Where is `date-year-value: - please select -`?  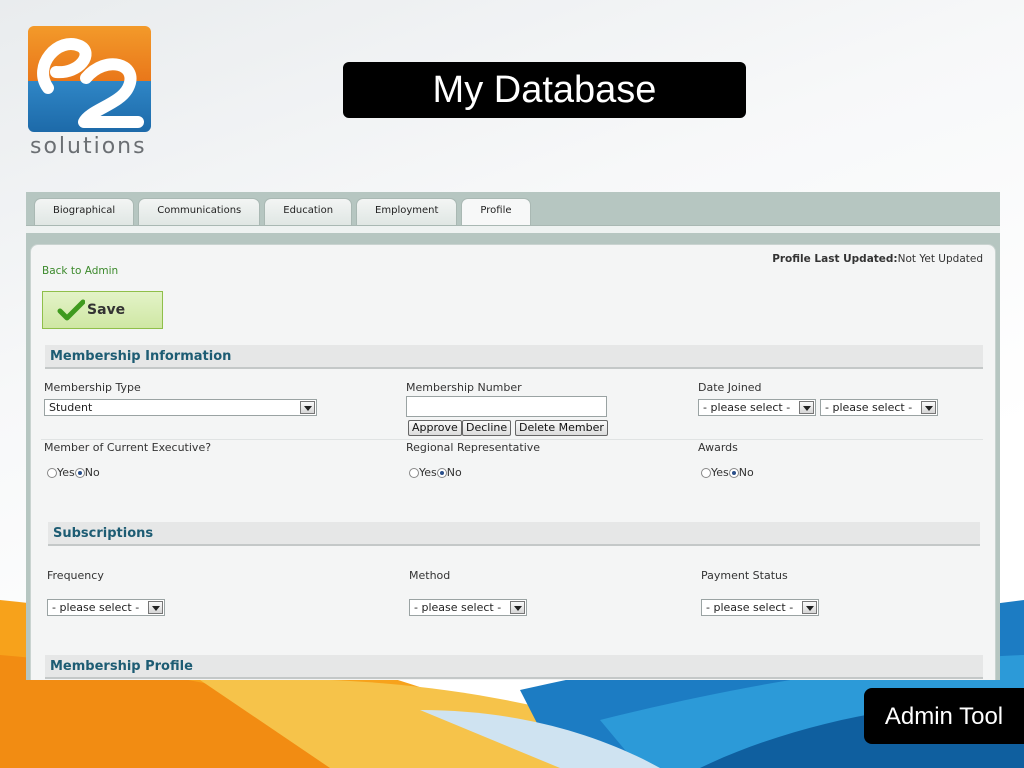 date-year-value: - please select - is located at coordinates (869, 407).